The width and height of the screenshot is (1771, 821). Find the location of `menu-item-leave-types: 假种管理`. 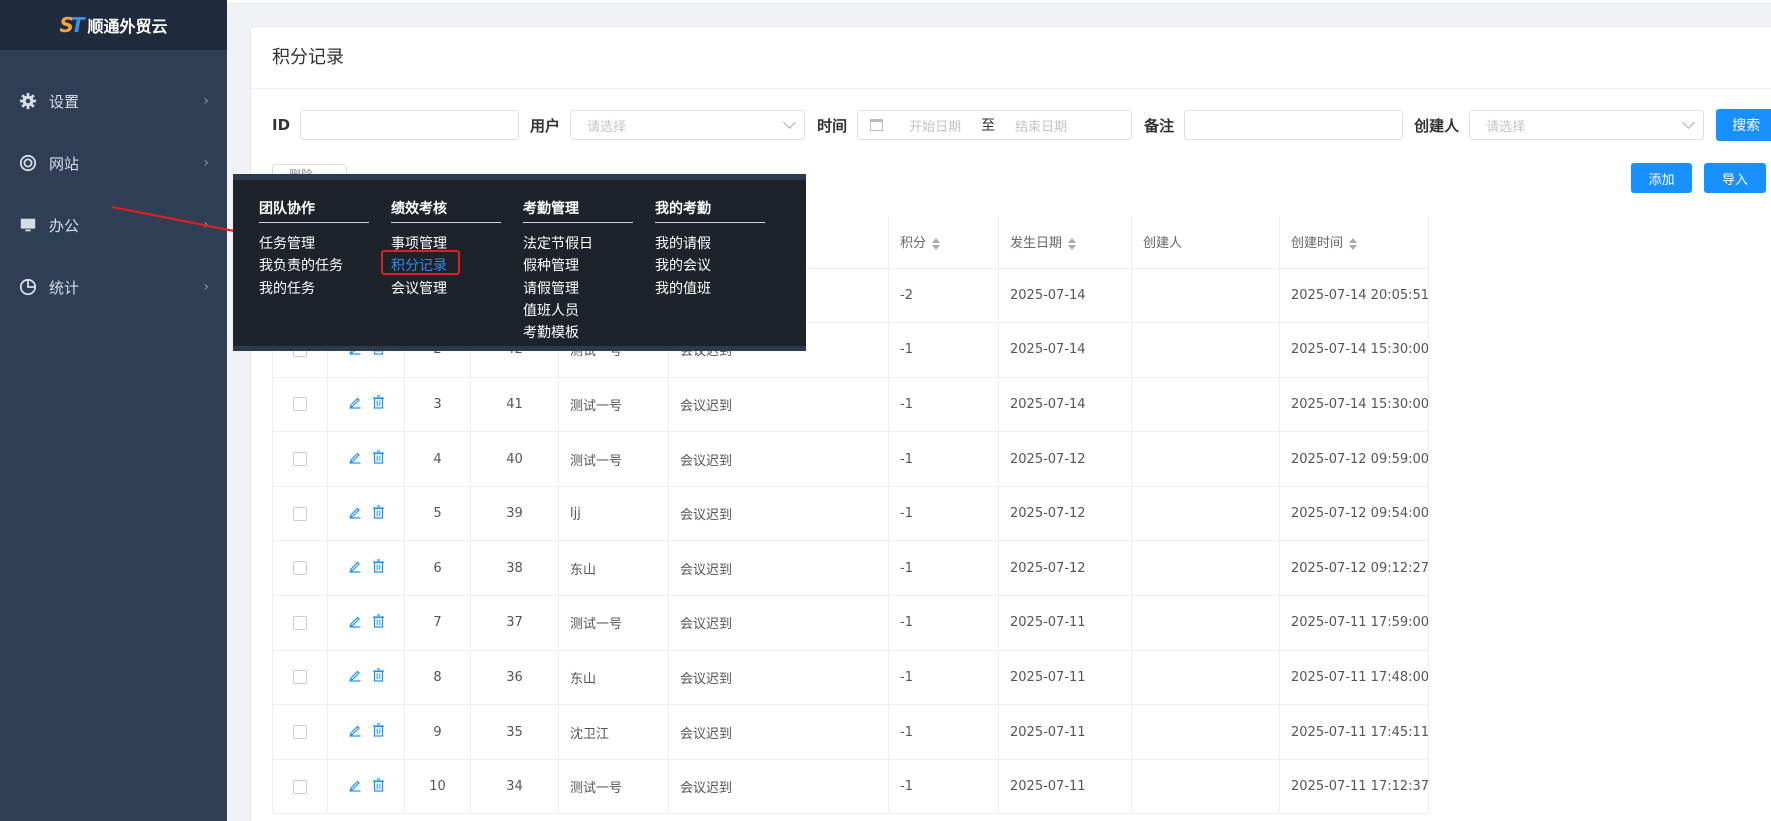

menu-item-leave-types: 假种管理 is located at coordinates (578, 266).